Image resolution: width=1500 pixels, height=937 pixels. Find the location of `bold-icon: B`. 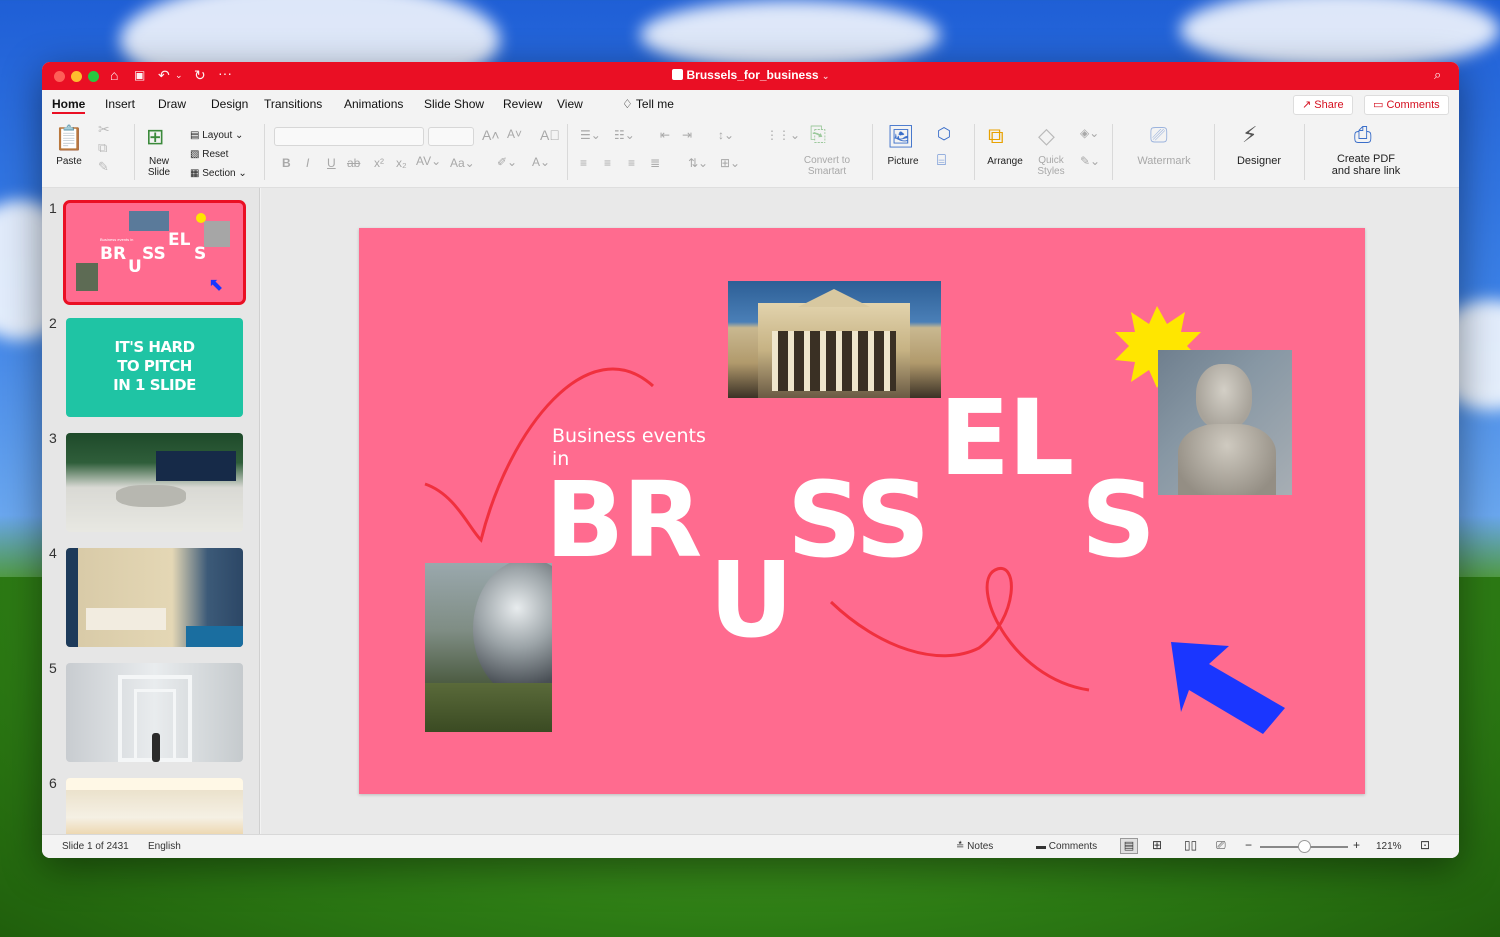

bold-icon: B is located at coordinates (286, 163).